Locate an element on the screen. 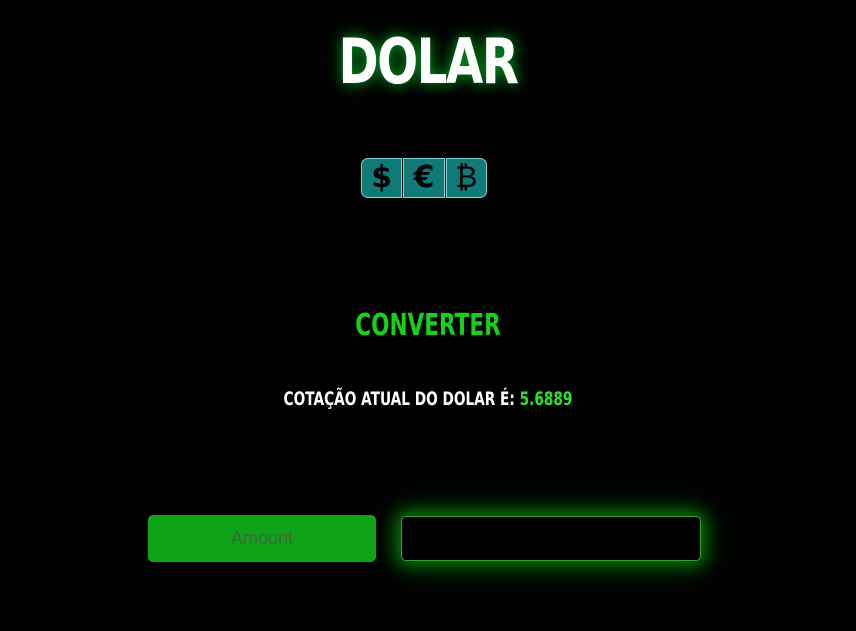  euro-icon: € is located at coordinates (424, 178).